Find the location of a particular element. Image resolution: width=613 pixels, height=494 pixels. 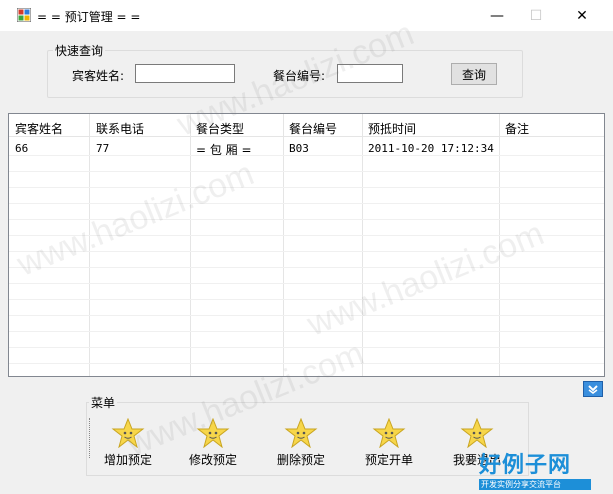

open-order-label: 预定开单 is located at coordinates (388, 460).